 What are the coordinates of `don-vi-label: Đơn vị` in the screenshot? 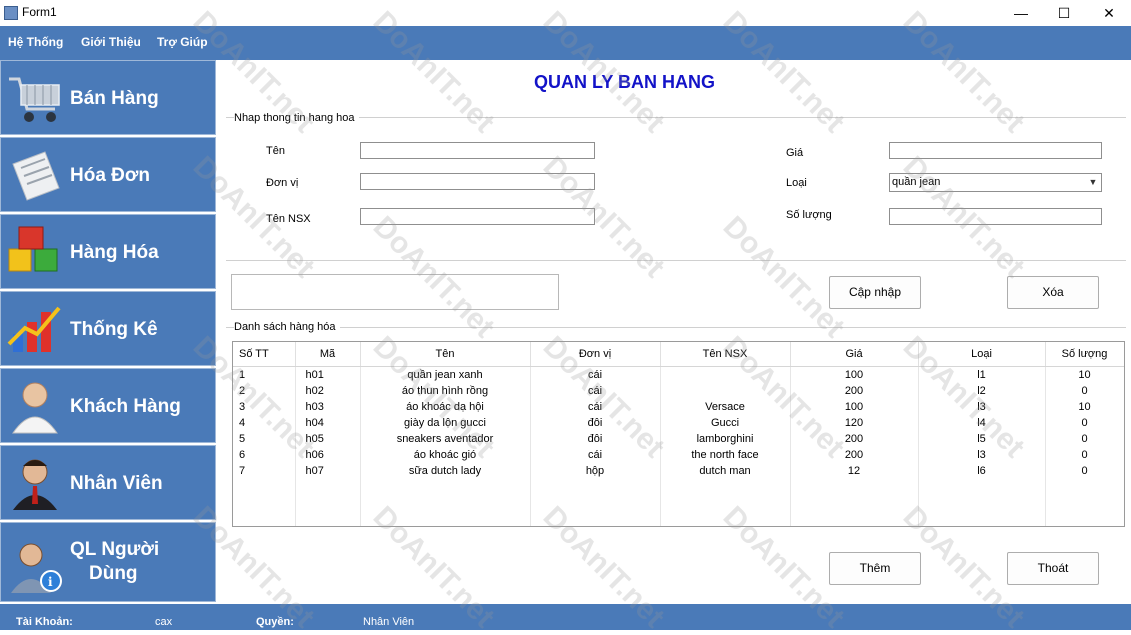 It's located at (282, 183).